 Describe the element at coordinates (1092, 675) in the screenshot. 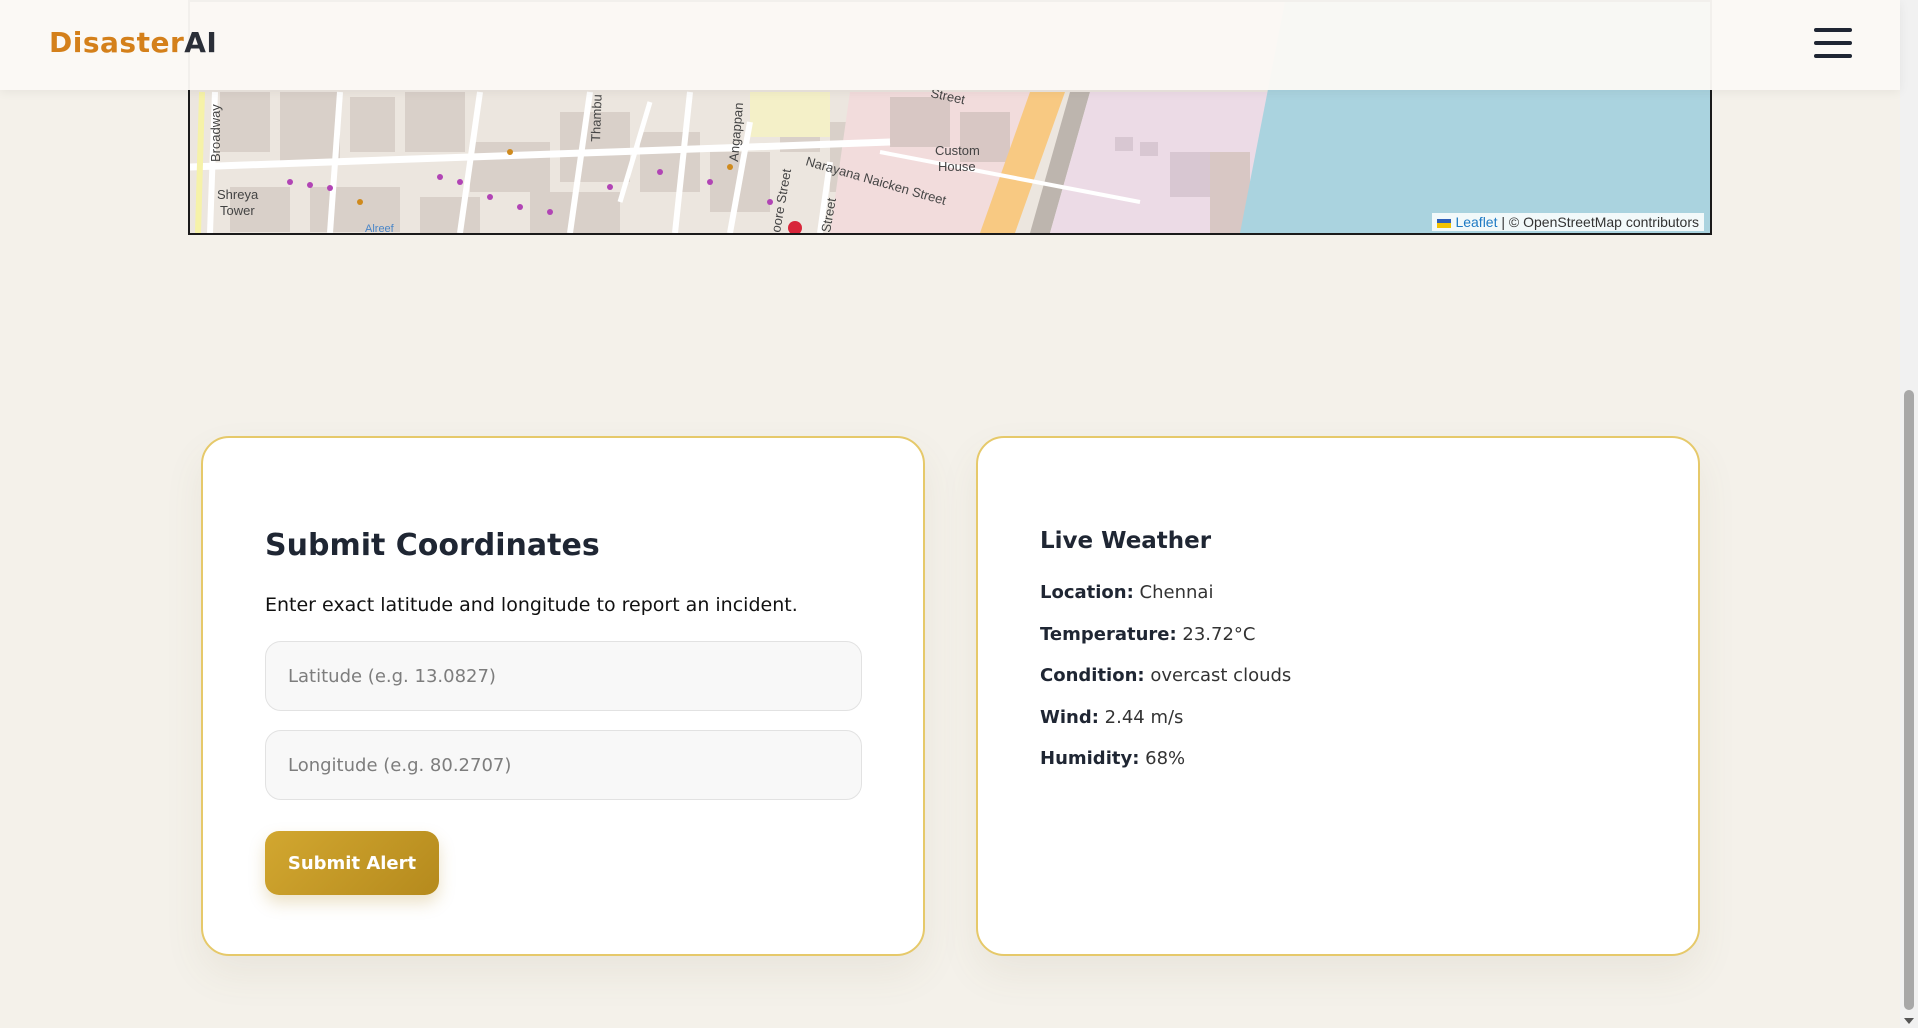

I see `weather-condition-label: Condition:` at that location.